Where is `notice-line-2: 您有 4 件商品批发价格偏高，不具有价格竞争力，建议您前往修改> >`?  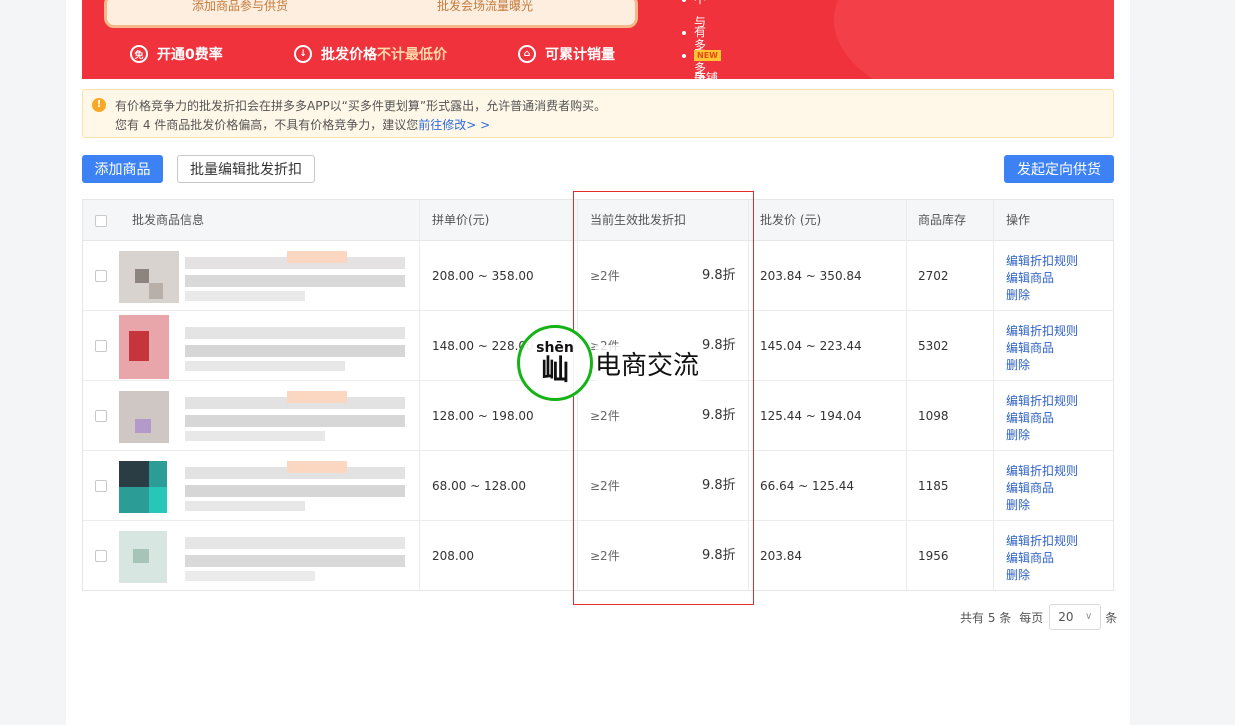
notice-line-2: 您有 4 件商品批发价格偏高，不具有价格竞争力，建议您前往修改> > is located at coordinates (303, 125).